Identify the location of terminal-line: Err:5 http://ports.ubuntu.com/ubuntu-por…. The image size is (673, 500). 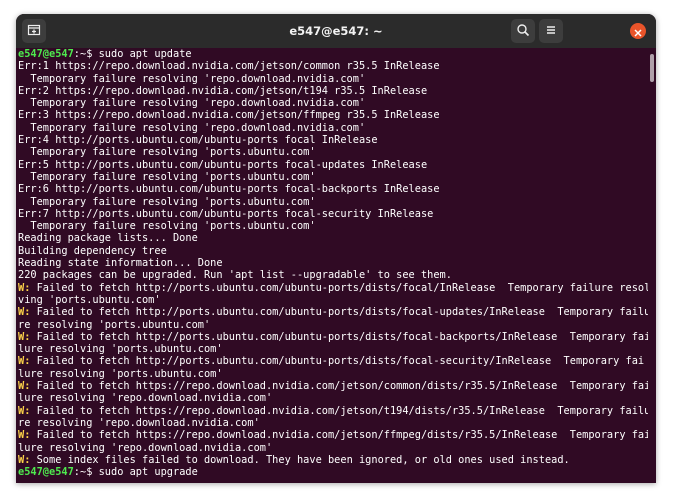
(333, 165).